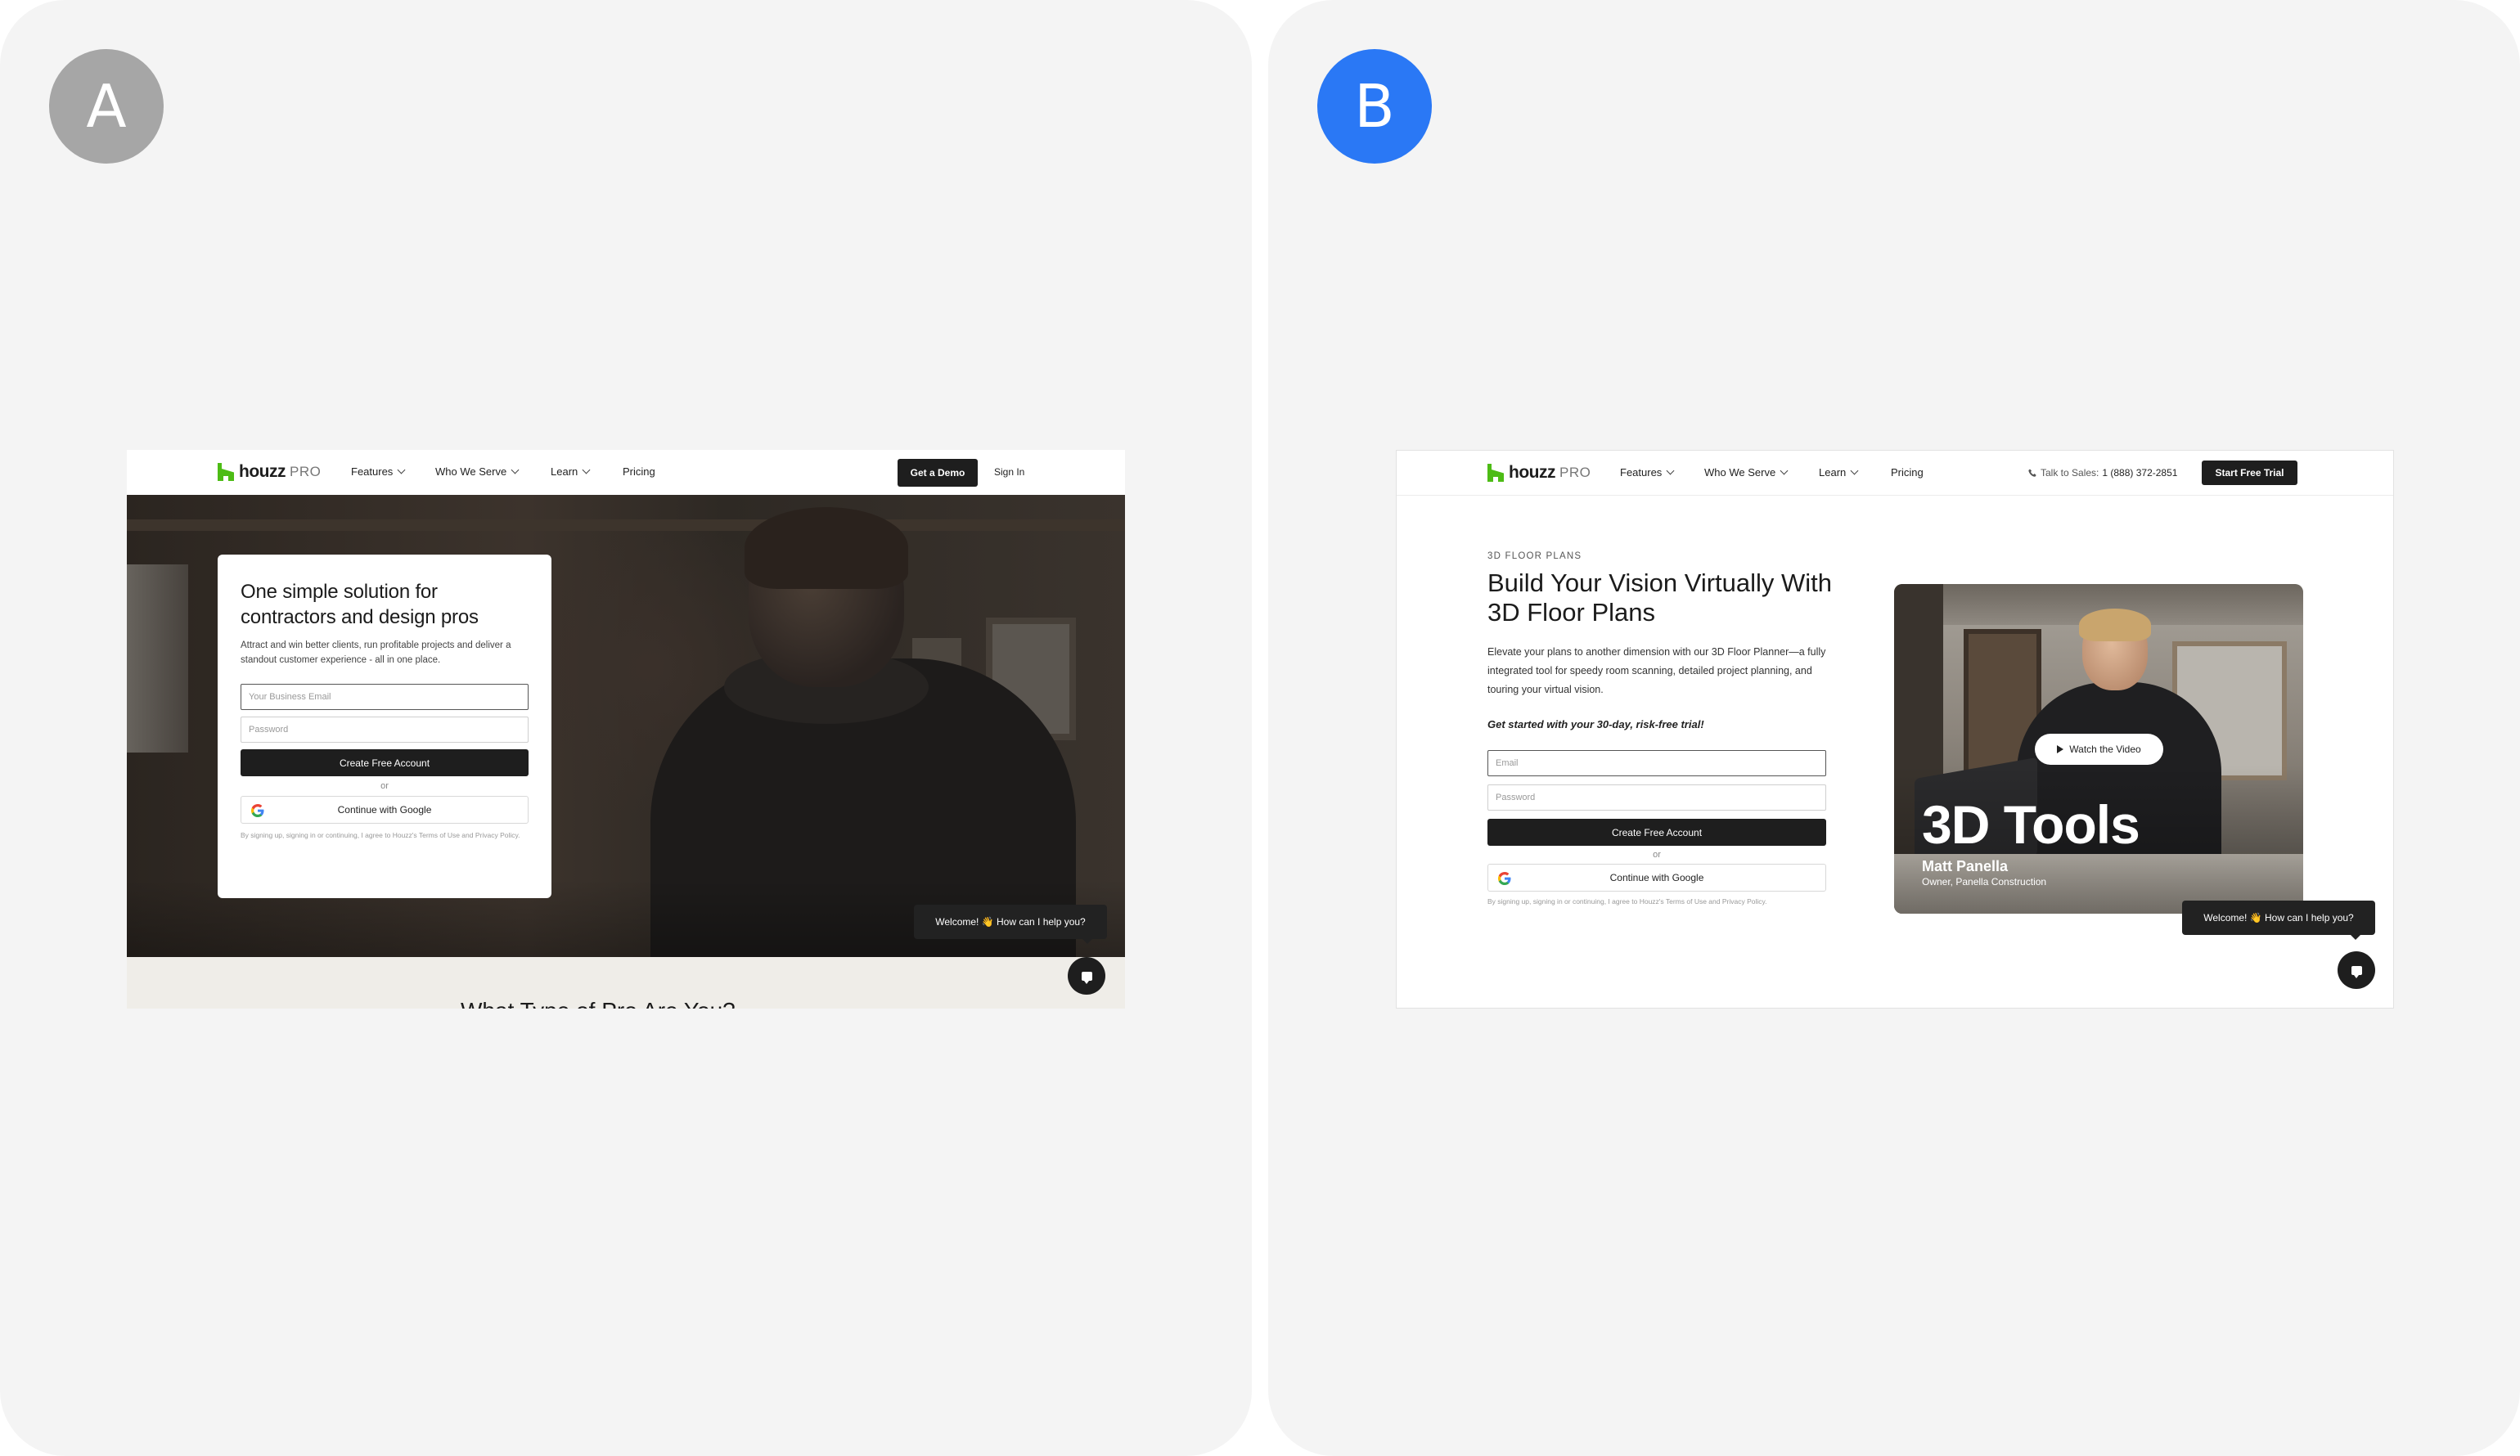  I want to click on pro-type-section: What Type of Pro Are You?, so click(626, 983).